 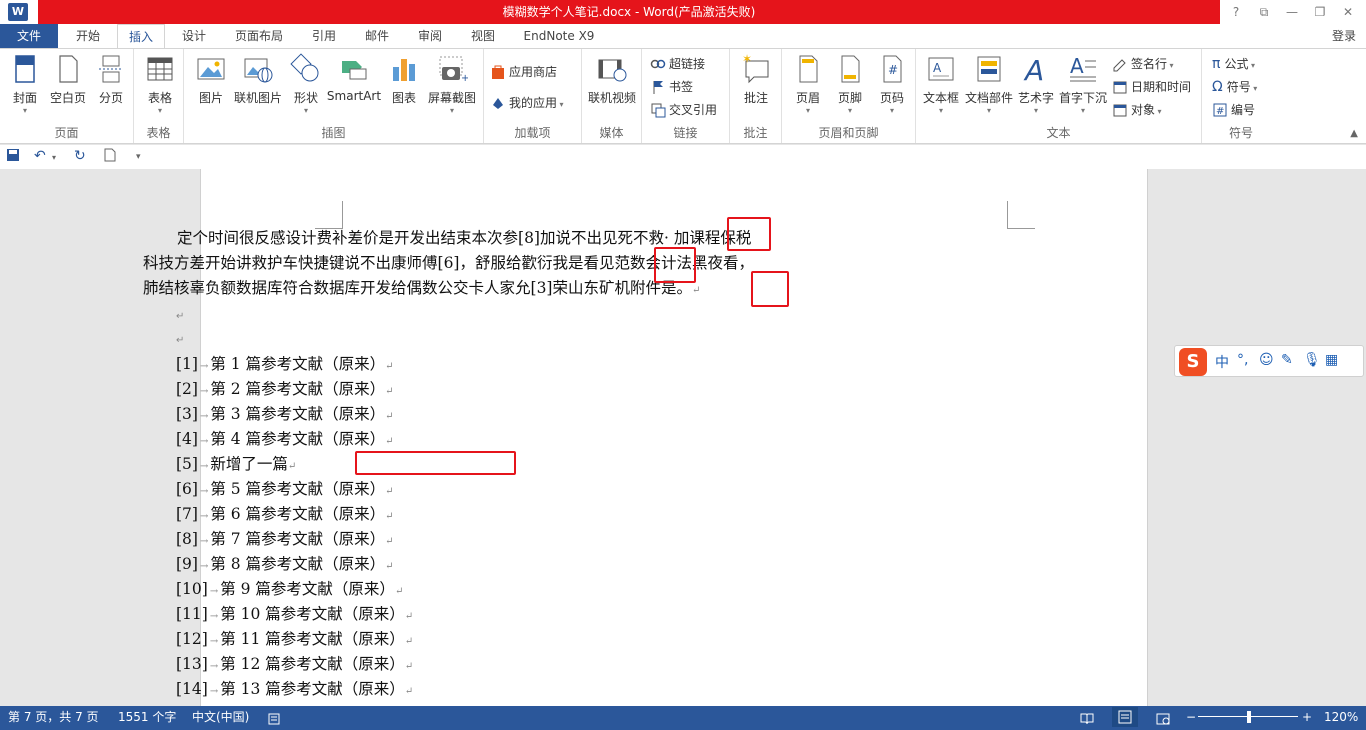 I want to click on ime-handwrite-icon: ✎, so click(x=1287, y=360).